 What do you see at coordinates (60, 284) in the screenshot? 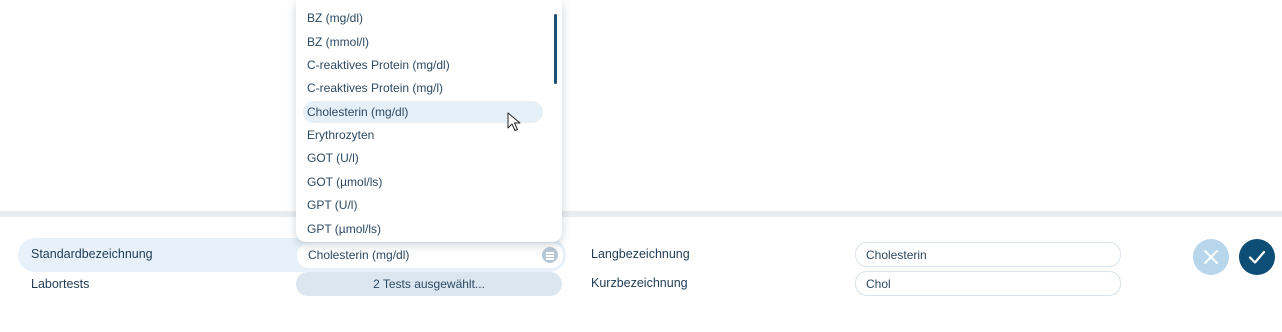
I see `labortests-label: Labortests` at bounding box center [60, 284].